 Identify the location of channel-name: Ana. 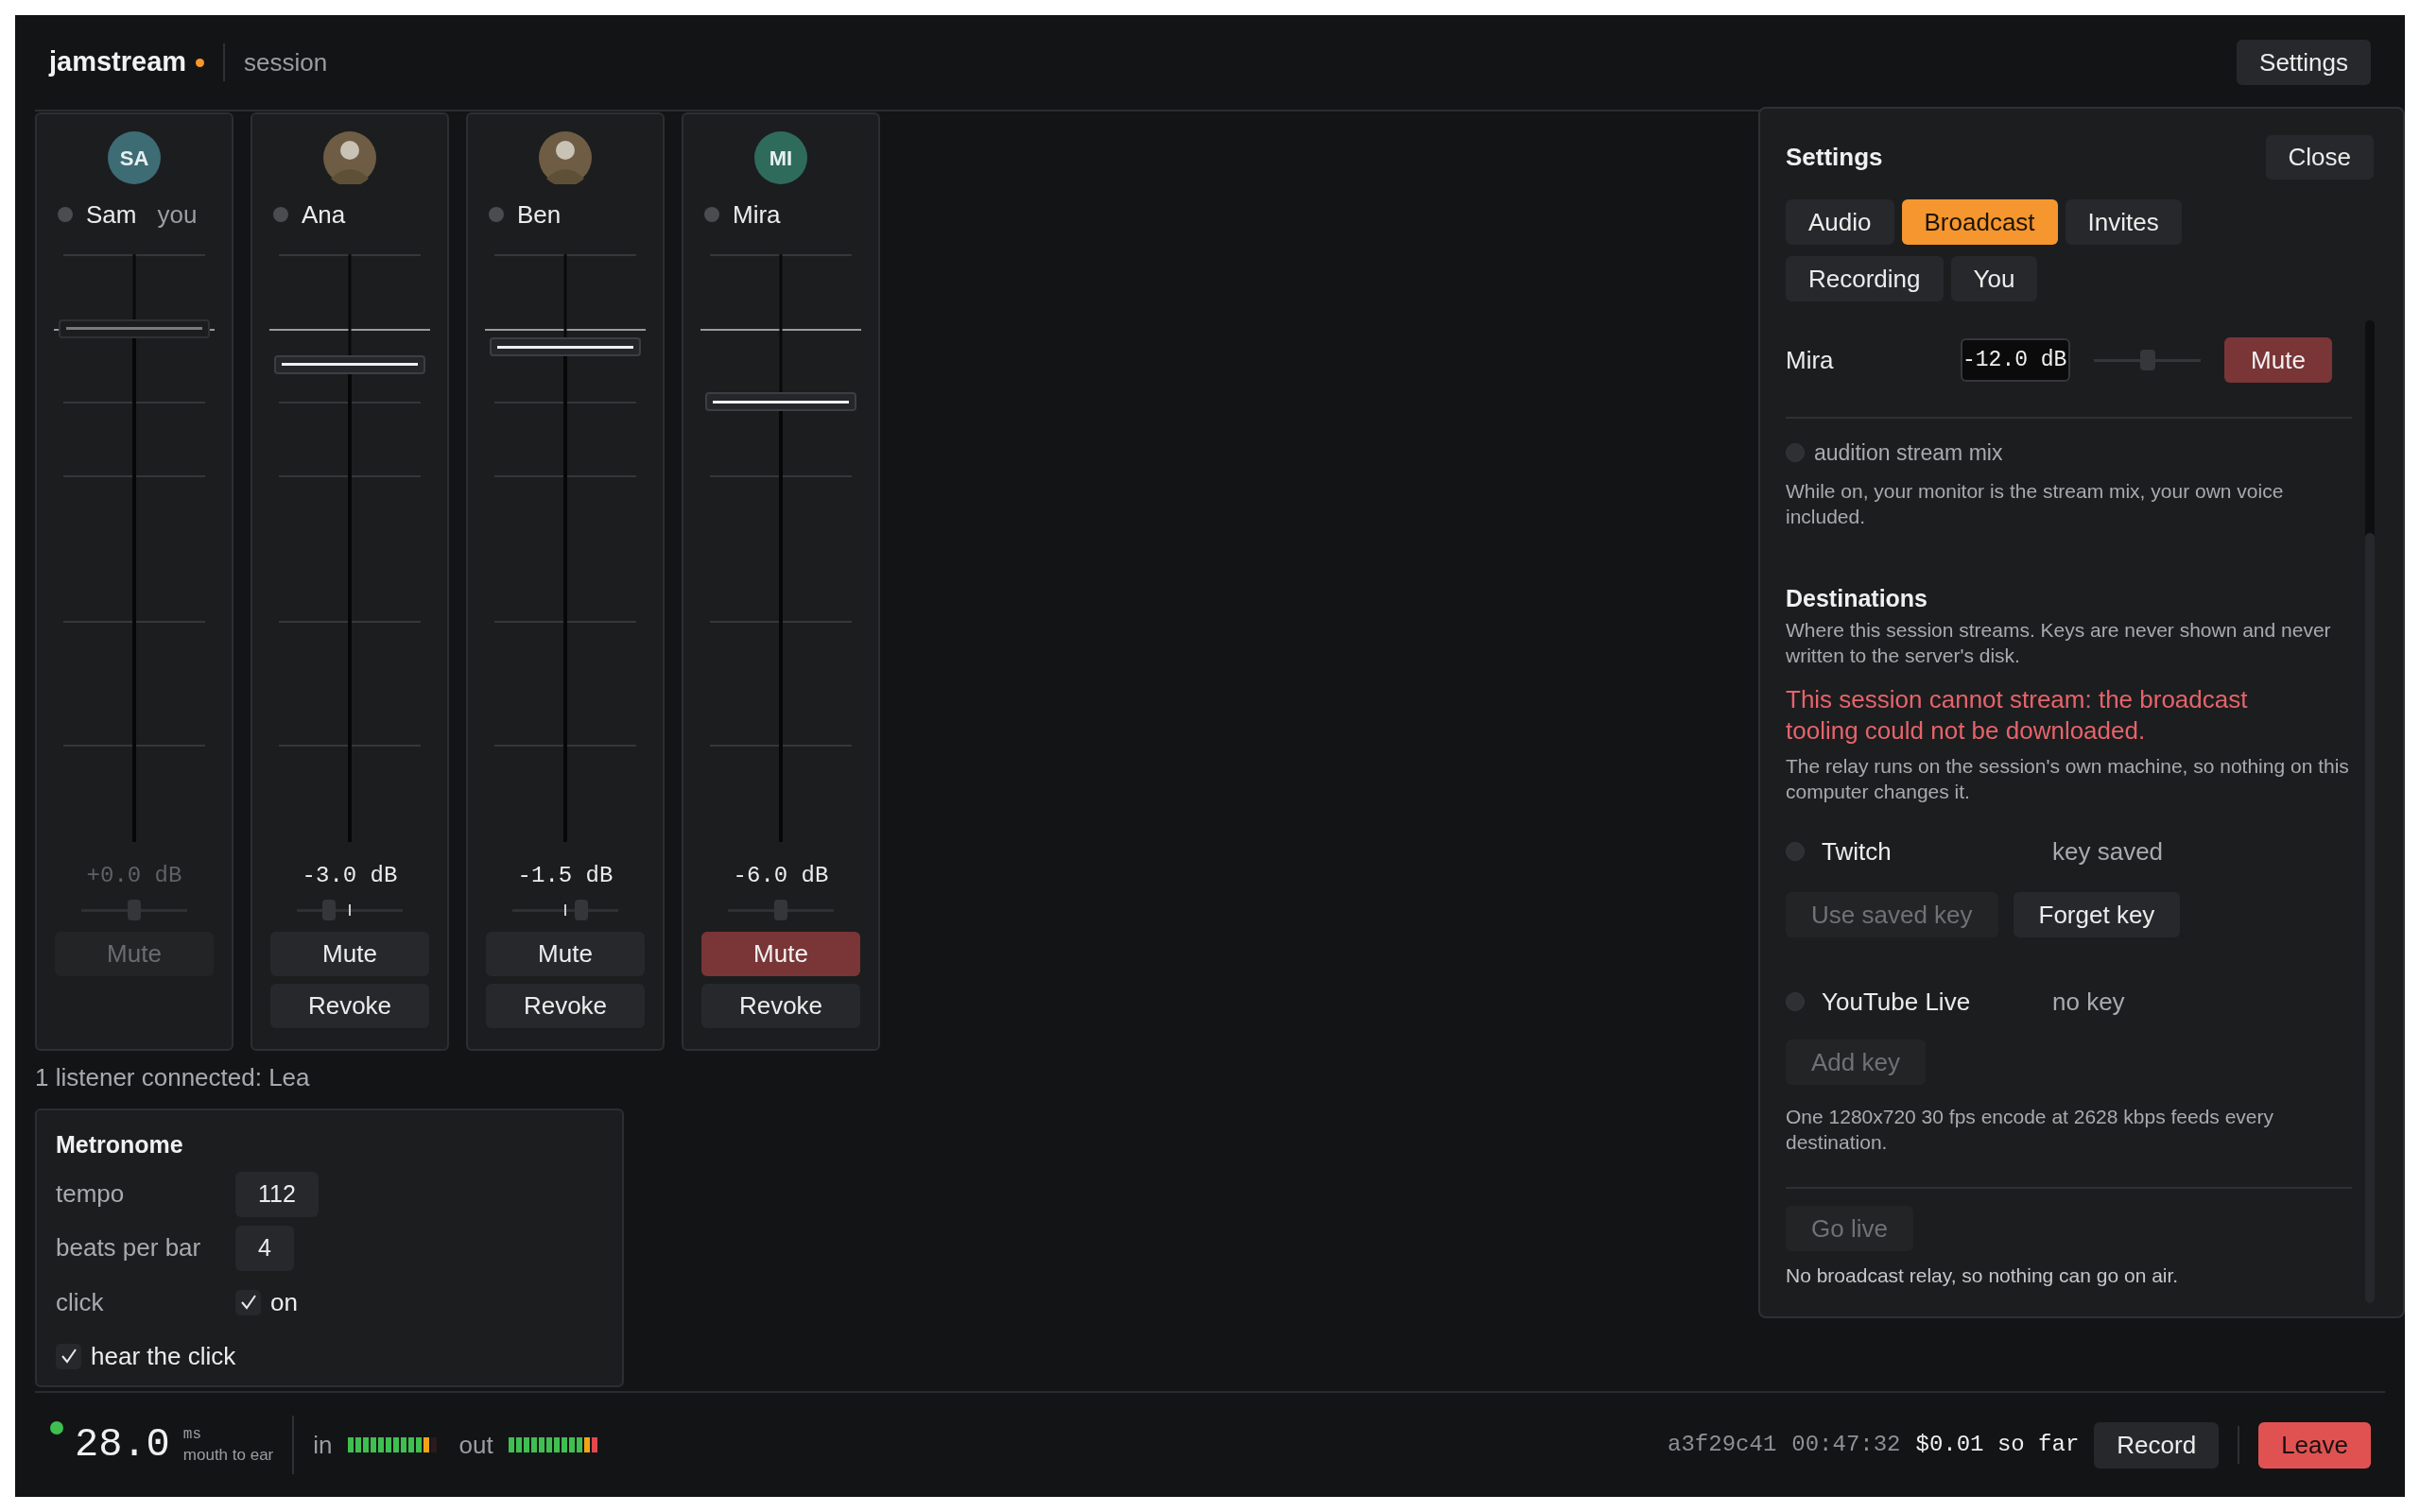
(324, 214).